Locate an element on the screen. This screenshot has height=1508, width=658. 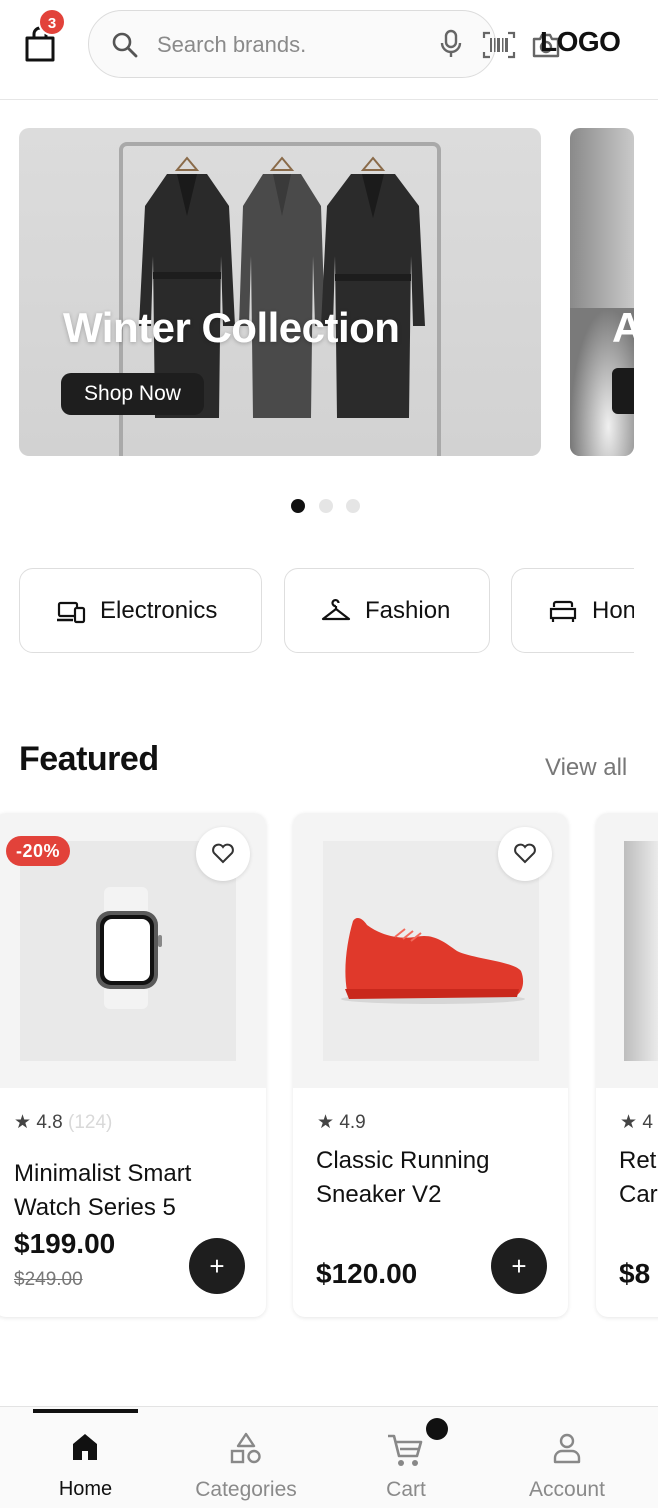
product-rating: ★ 4.9 is located at coordinates (341, 1122).